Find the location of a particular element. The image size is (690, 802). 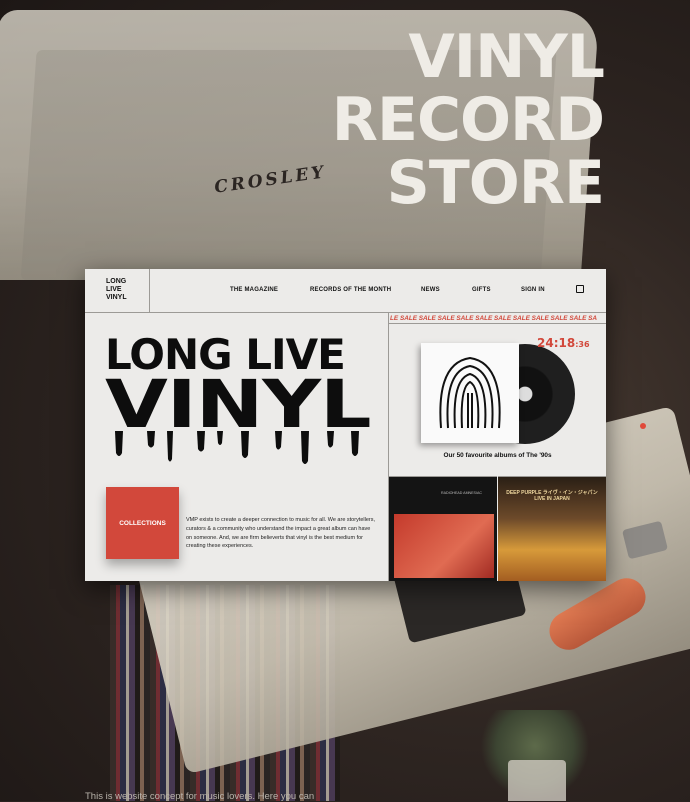

site-logo: LONG LIVE VINYL is located at coordinates (117, 290).